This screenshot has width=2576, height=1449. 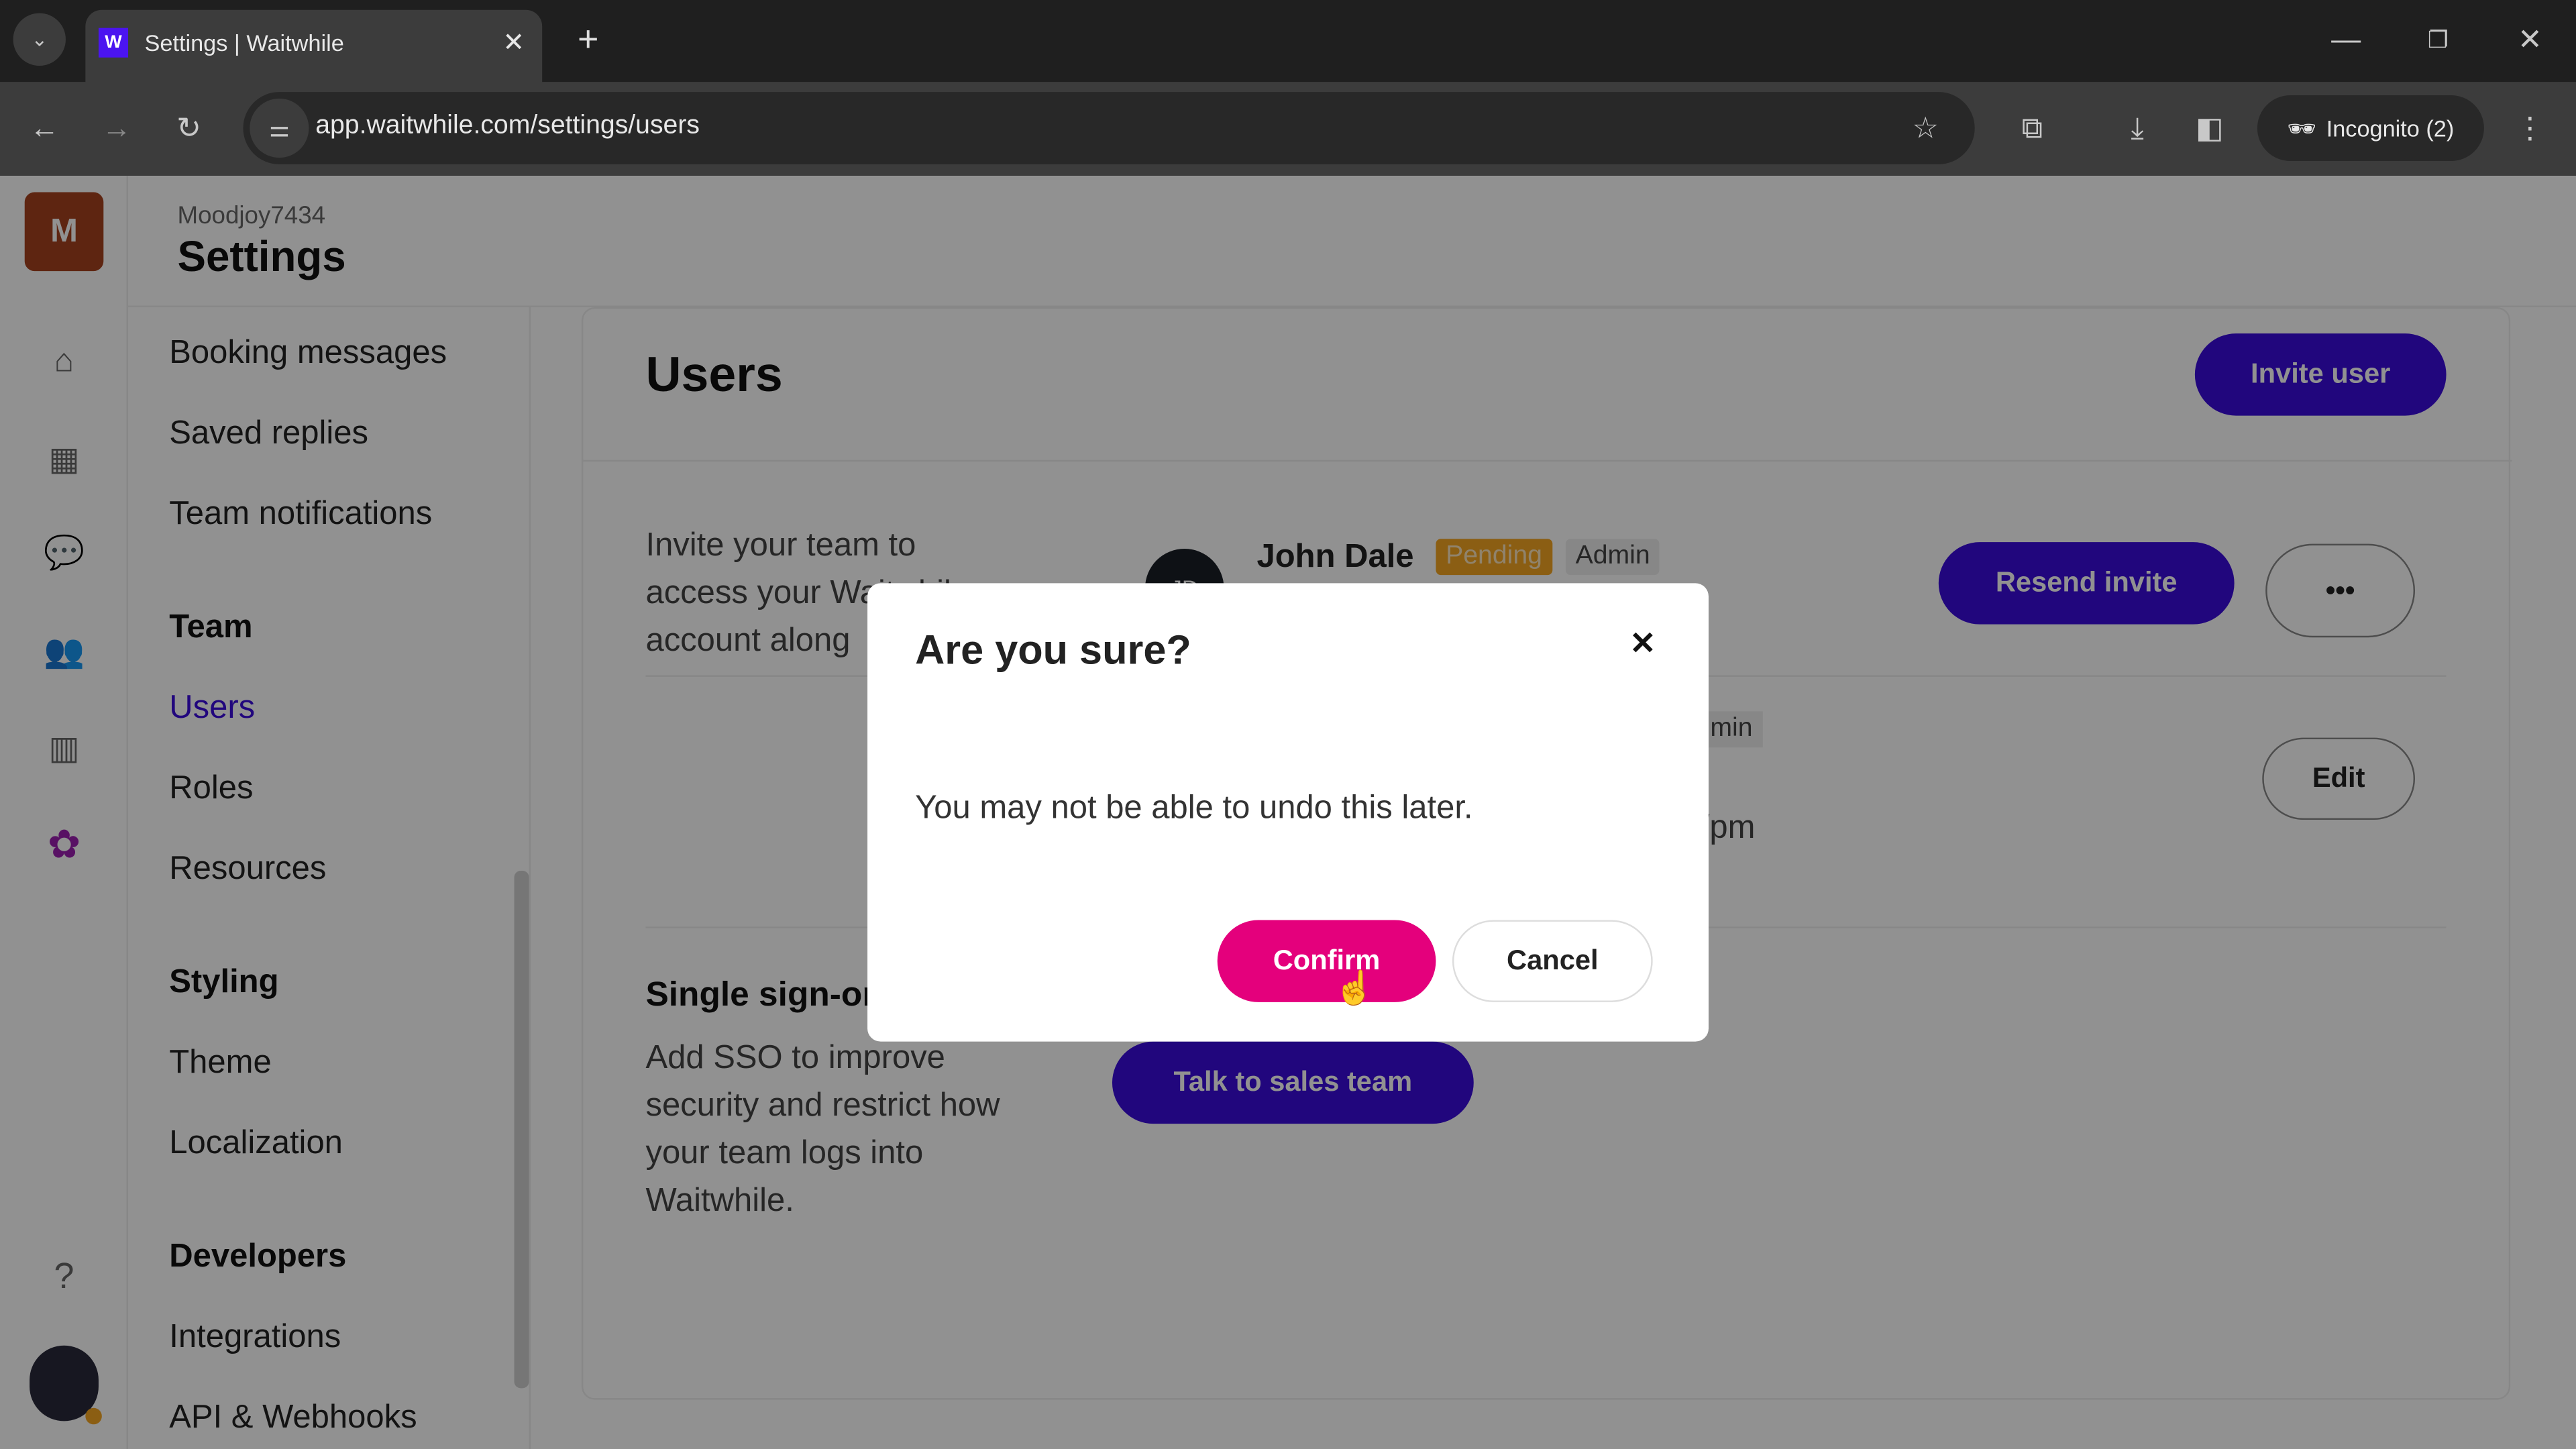 I want to click on close-icon: ✕, so click(x=1642, y=644).